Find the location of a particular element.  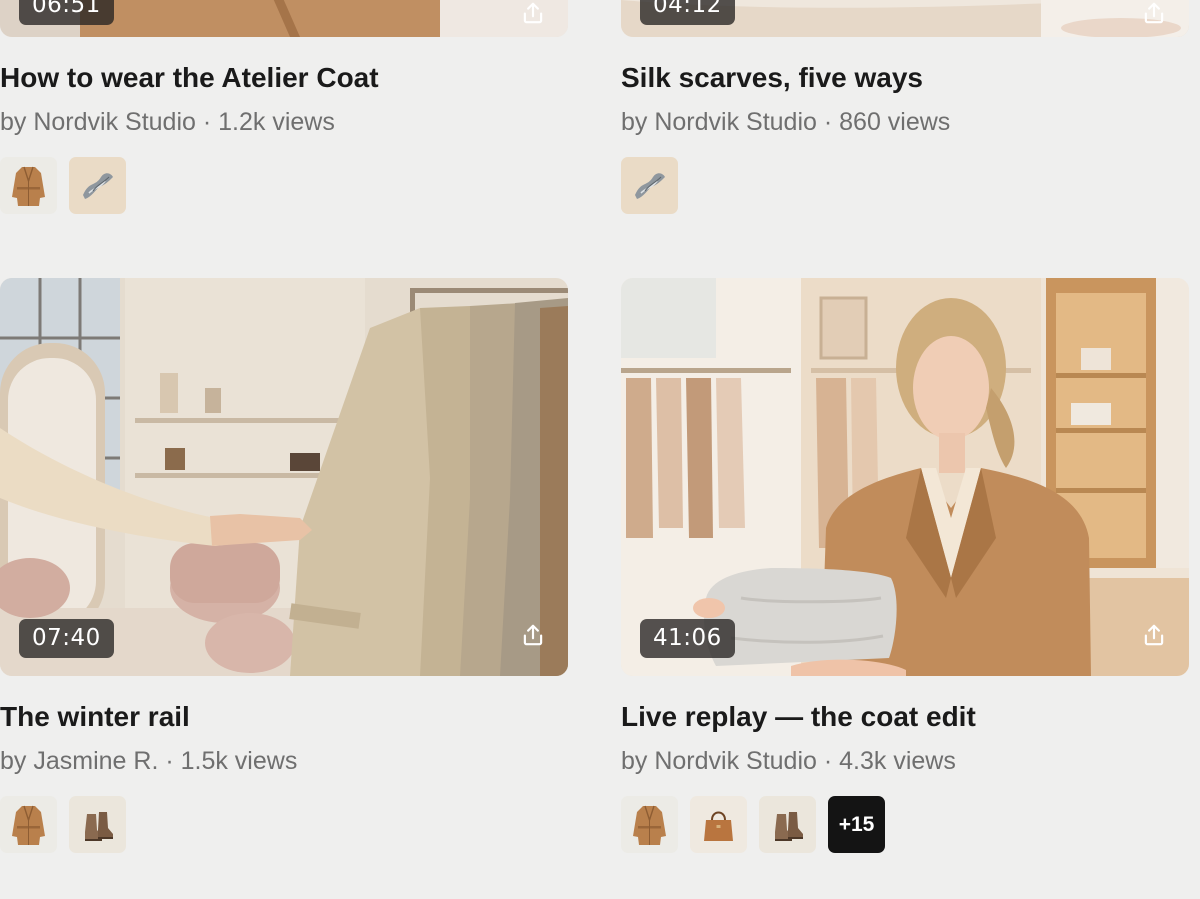

video-thumbnail: 04:12 is located at coordinates (905, 18).